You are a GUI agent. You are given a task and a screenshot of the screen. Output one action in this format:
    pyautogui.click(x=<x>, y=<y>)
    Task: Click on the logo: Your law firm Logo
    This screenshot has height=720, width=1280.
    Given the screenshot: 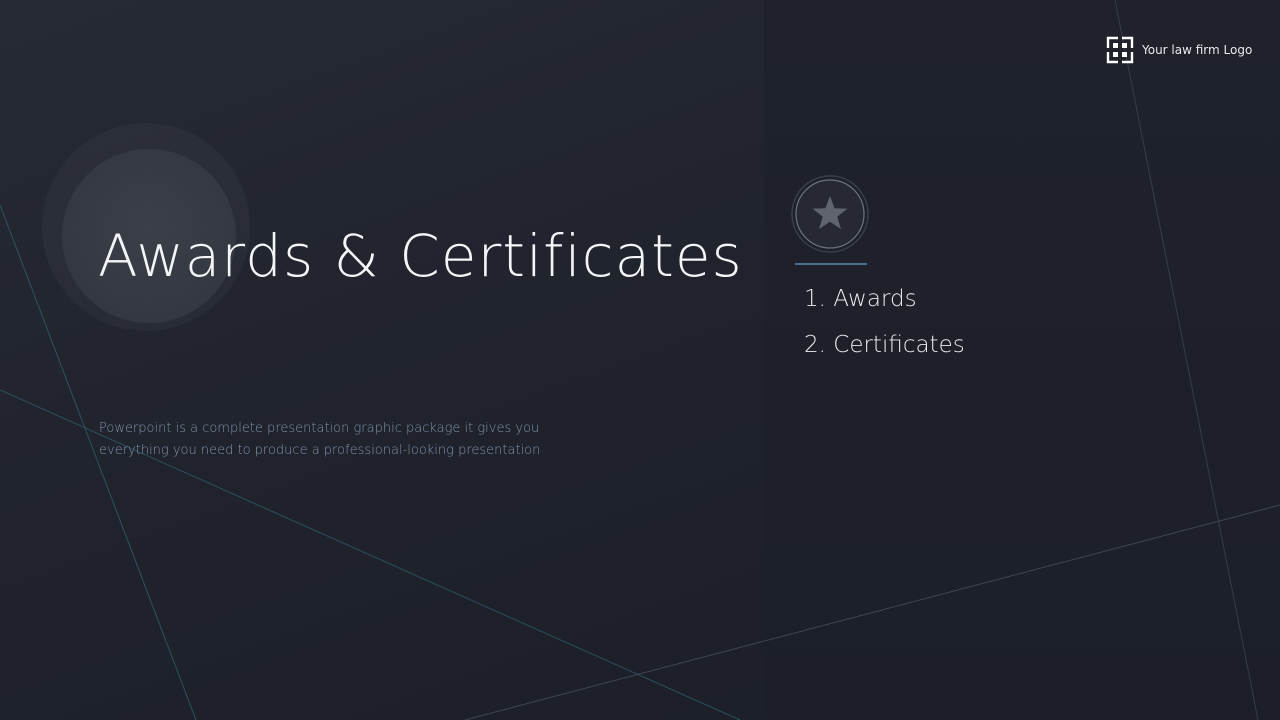 What is the action you would take?
    pyautogui.click(x=1179, y=50)
    